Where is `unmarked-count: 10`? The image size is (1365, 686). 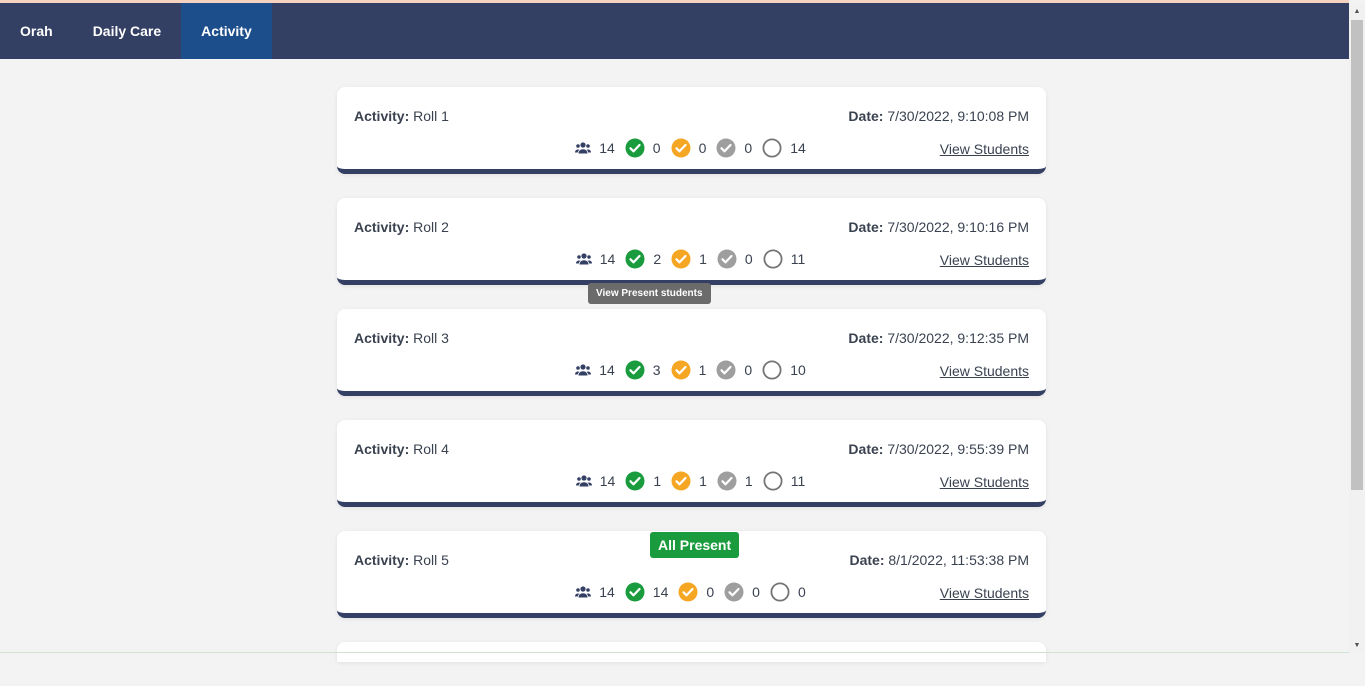
unmarked-count: 10 is located at coordinates (798, 370).